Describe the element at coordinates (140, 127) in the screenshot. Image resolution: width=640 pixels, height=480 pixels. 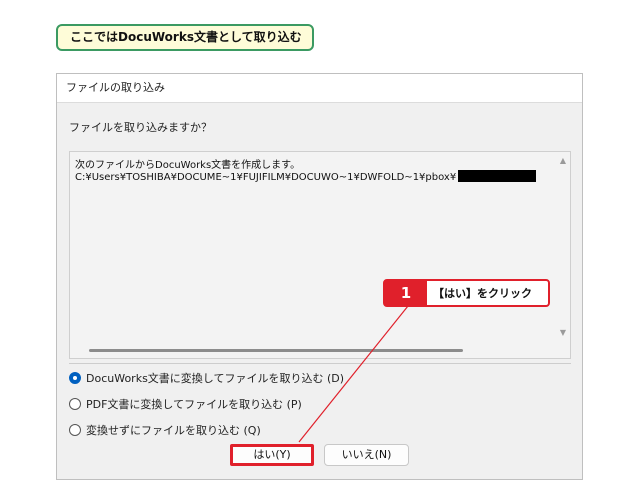
I see `dialog-question: ファイルを取り込みますか？` at that location.